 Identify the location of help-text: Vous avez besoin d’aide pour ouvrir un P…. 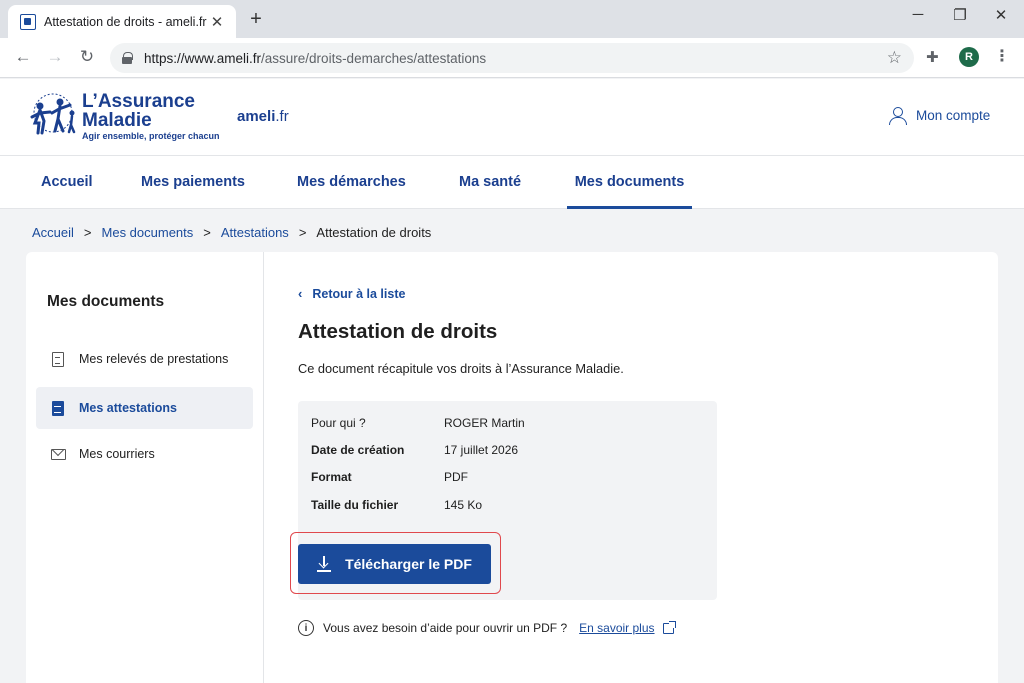
(445, 628).